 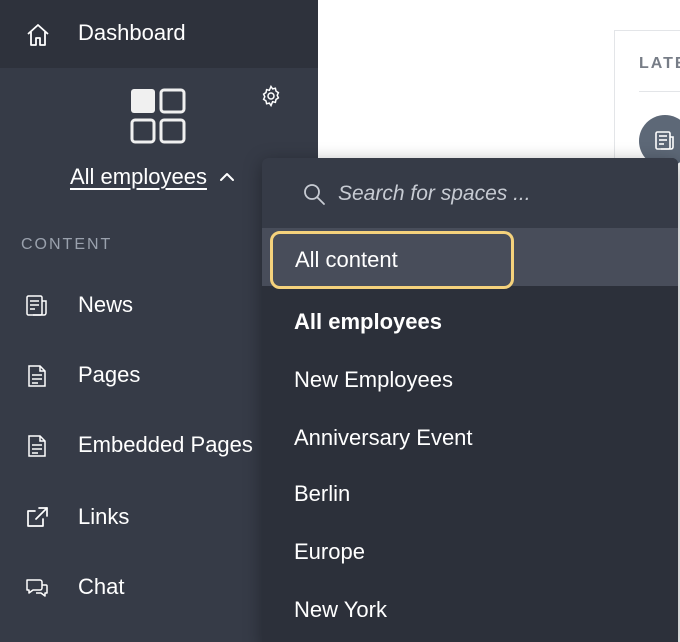 What do you see at coordinates (37, 517) in the screenshot?
I see `external-link-icon` at bounding box center [37, 517].